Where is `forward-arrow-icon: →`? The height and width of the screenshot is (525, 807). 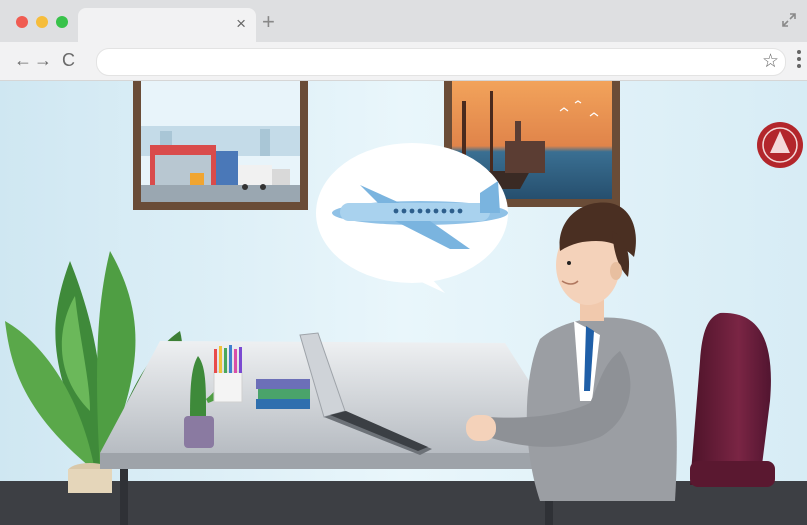 forward-arrow-icon: → is located at coordinates (43, 60).